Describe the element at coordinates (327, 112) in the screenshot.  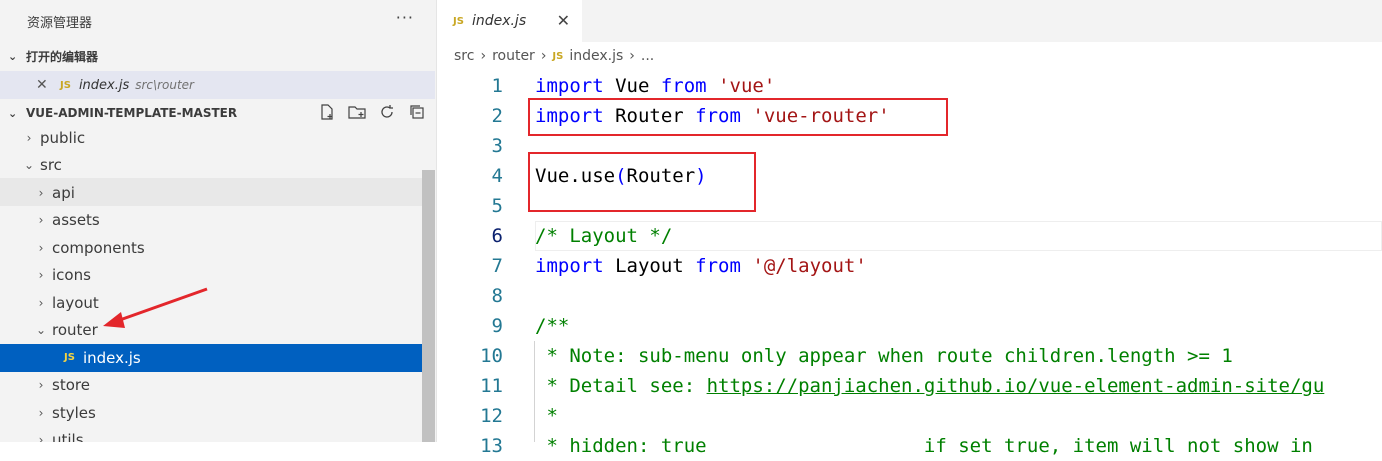
I see `new-file-icon` at that location.